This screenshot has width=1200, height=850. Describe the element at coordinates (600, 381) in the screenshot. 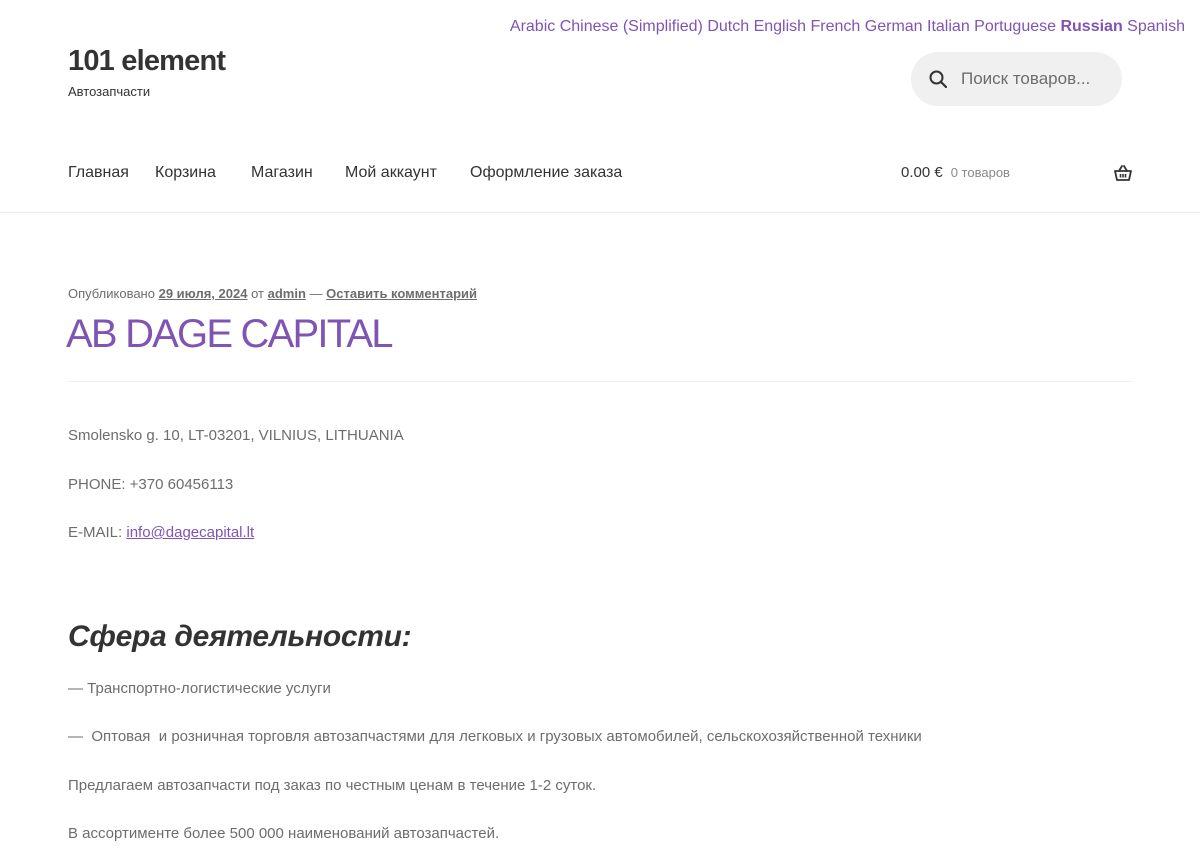

I see `title-divider` at that location.